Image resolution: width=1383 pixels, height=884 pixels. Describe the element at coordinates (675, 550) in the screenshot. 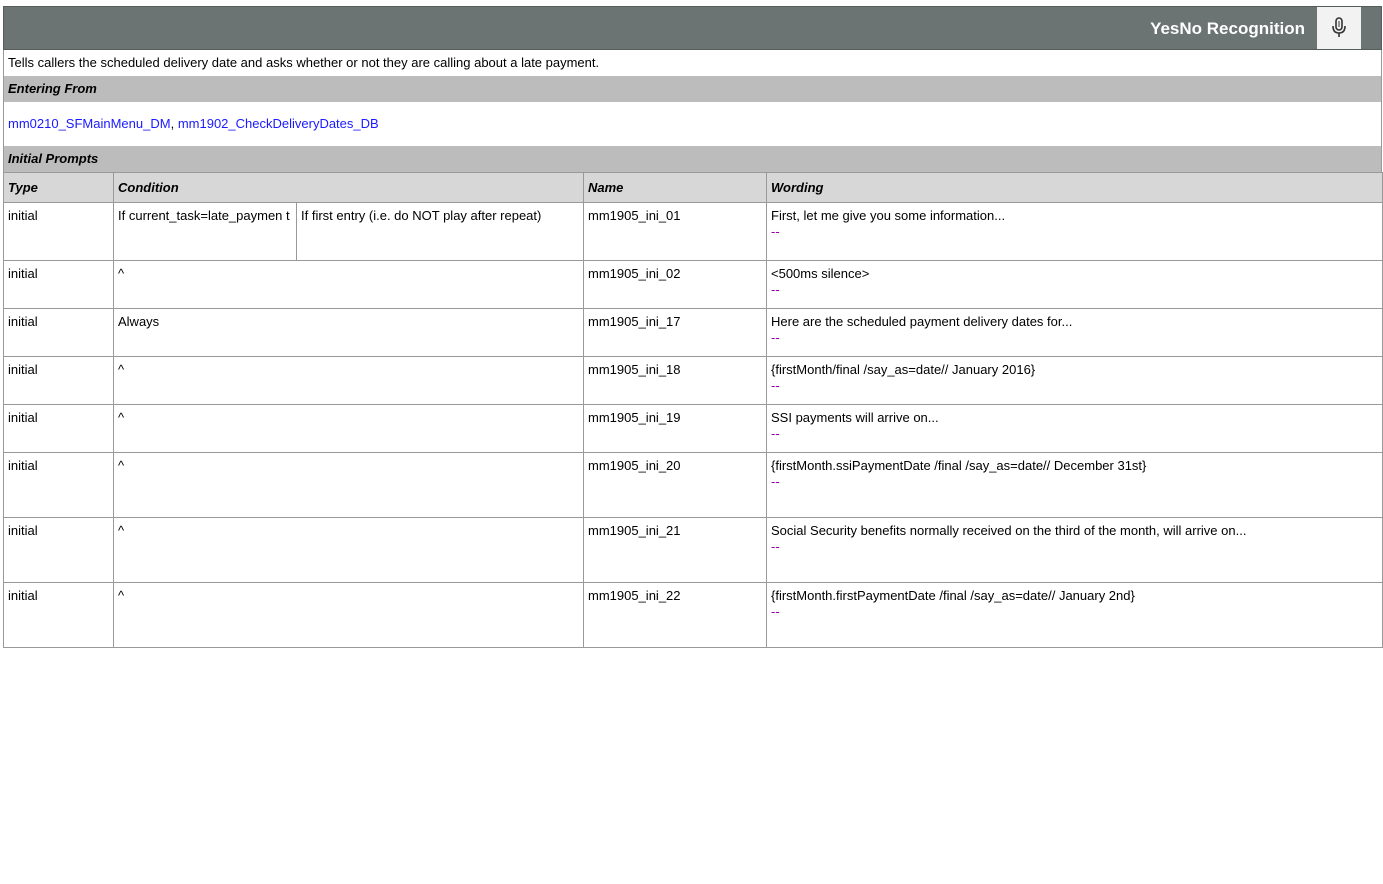

I see `cell-name: mm1905_ini_21` at that location.